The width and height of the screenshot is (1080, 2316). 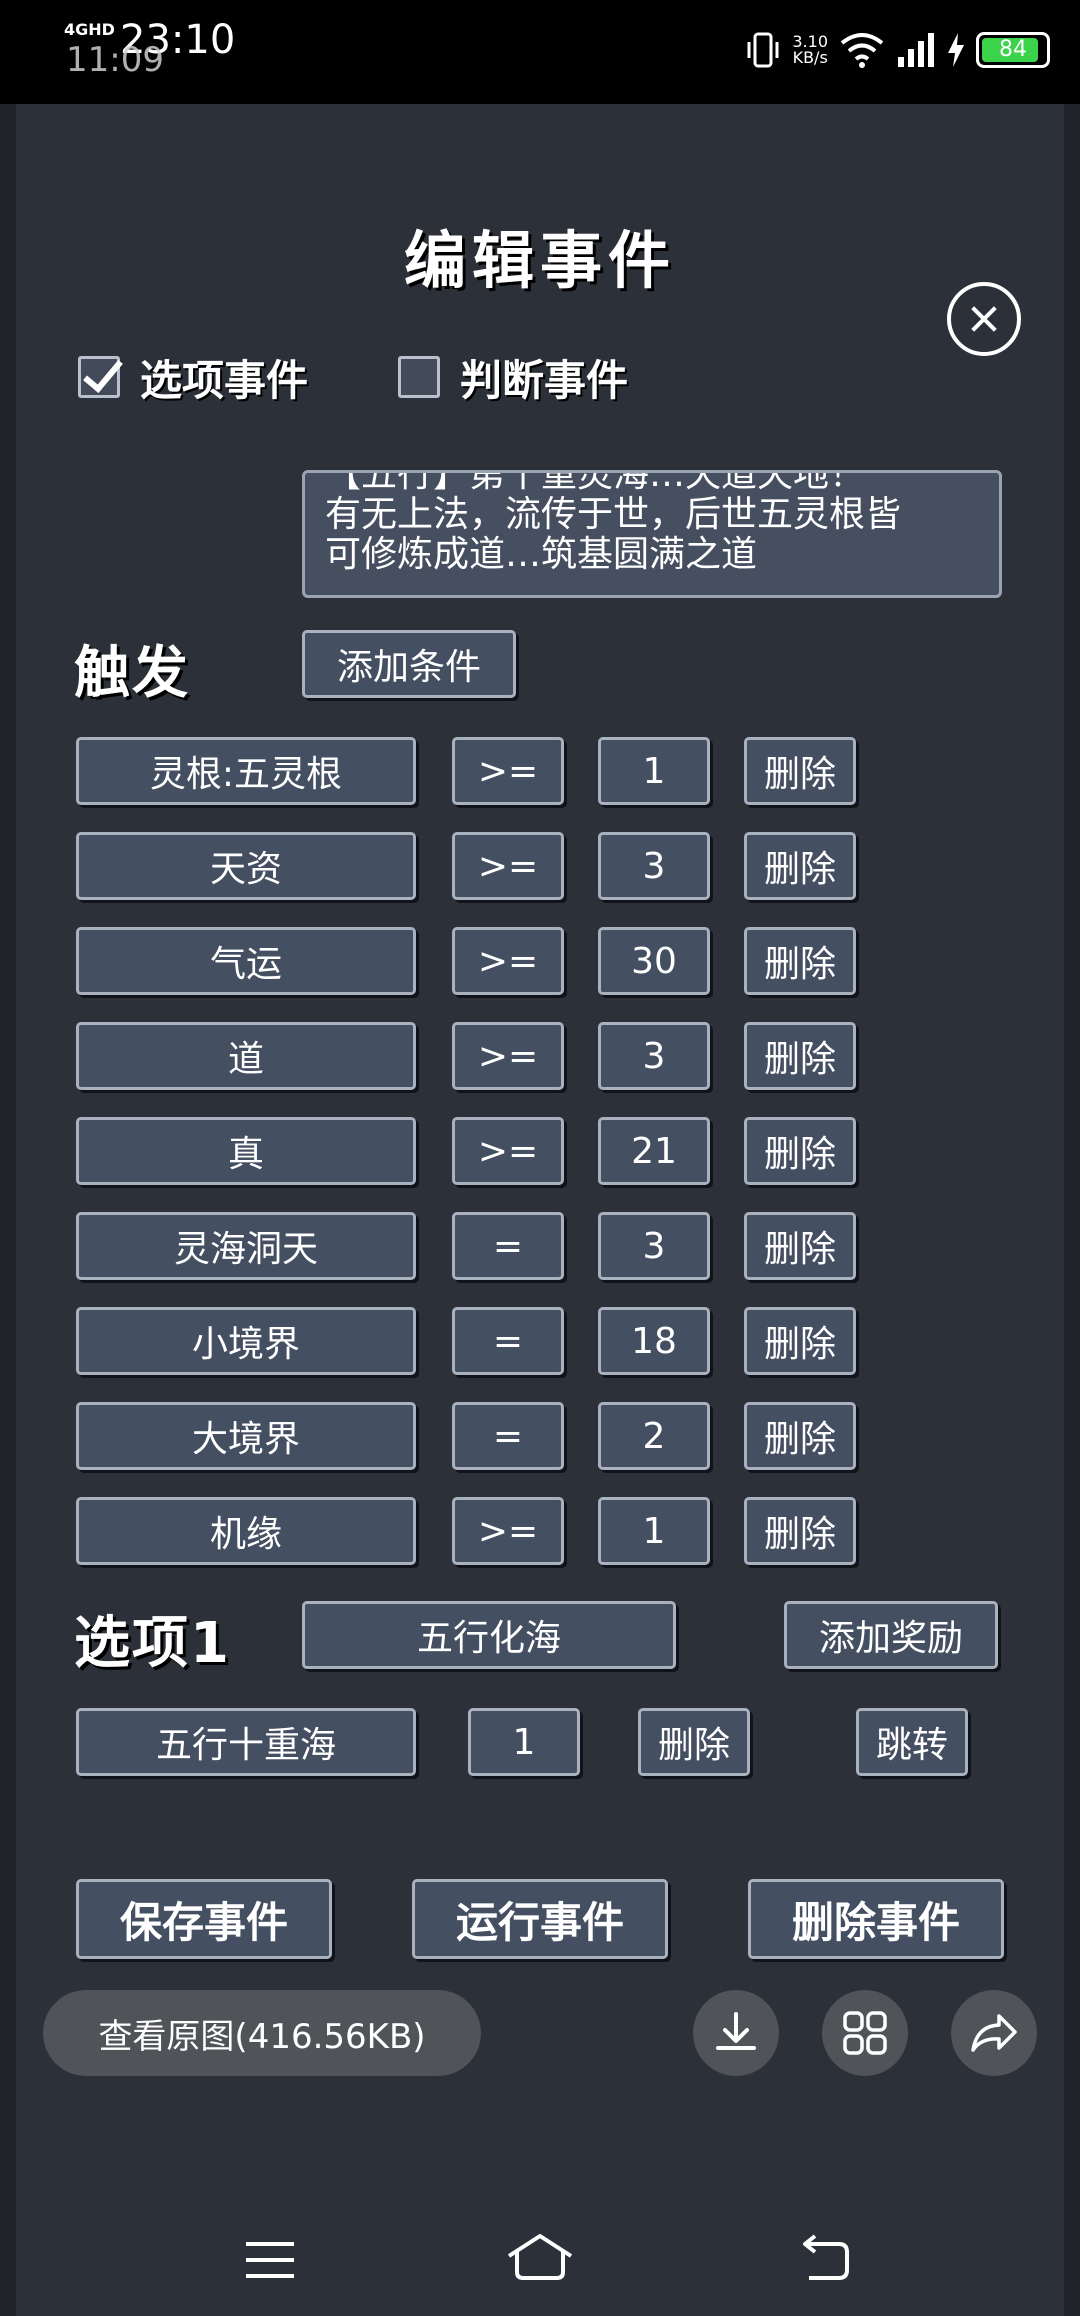 What do you see at coordinates (246, 771) in the screenshot?
I see `condition-attribute-button: 灵根:五灵根` at bounding box center [246, 771].